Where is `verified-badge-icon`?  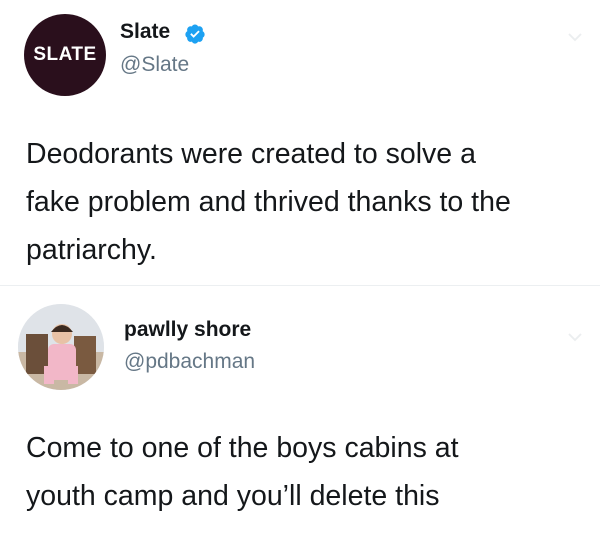 verified-badge-icon is located at coordinates (195, 34).